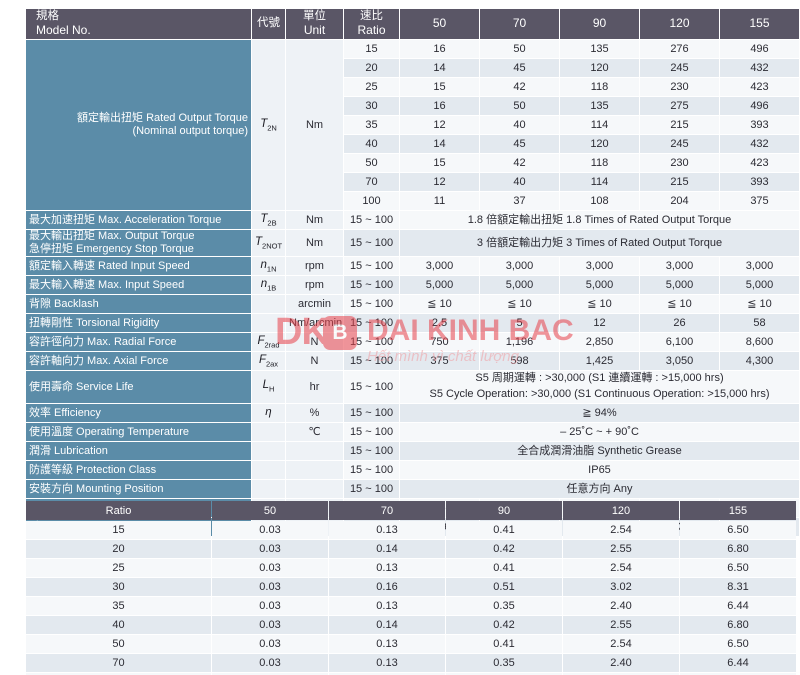 This screenshot has height=675, width=800. Describe the element at coordinates (439, 106) in the screenshot. I see `data-cell: 16` at that location.